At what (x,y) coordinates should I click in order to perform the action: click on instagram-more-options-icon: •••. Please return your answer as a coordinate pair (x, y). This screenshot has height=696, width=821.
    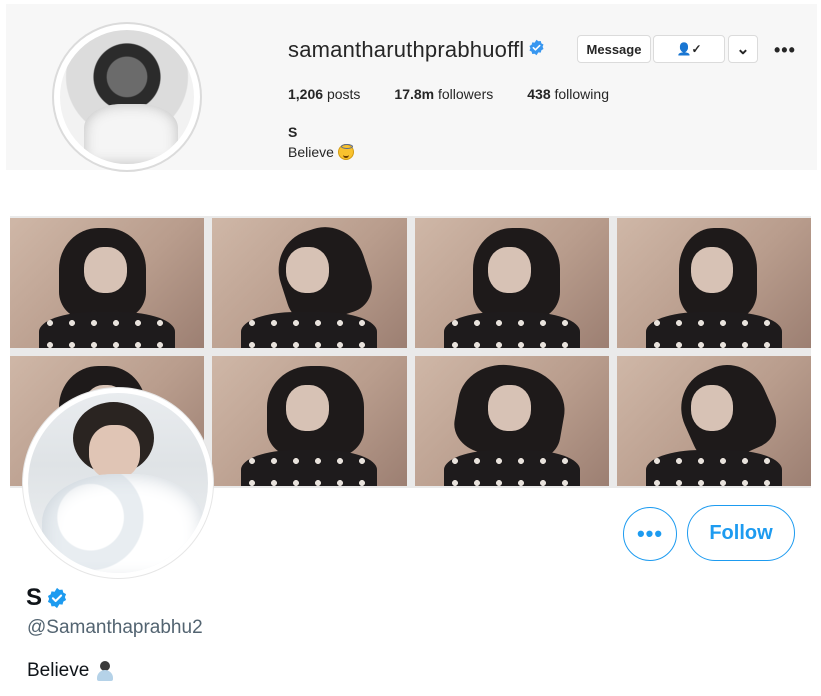
    Looking at the image, I should click on (785, 50).